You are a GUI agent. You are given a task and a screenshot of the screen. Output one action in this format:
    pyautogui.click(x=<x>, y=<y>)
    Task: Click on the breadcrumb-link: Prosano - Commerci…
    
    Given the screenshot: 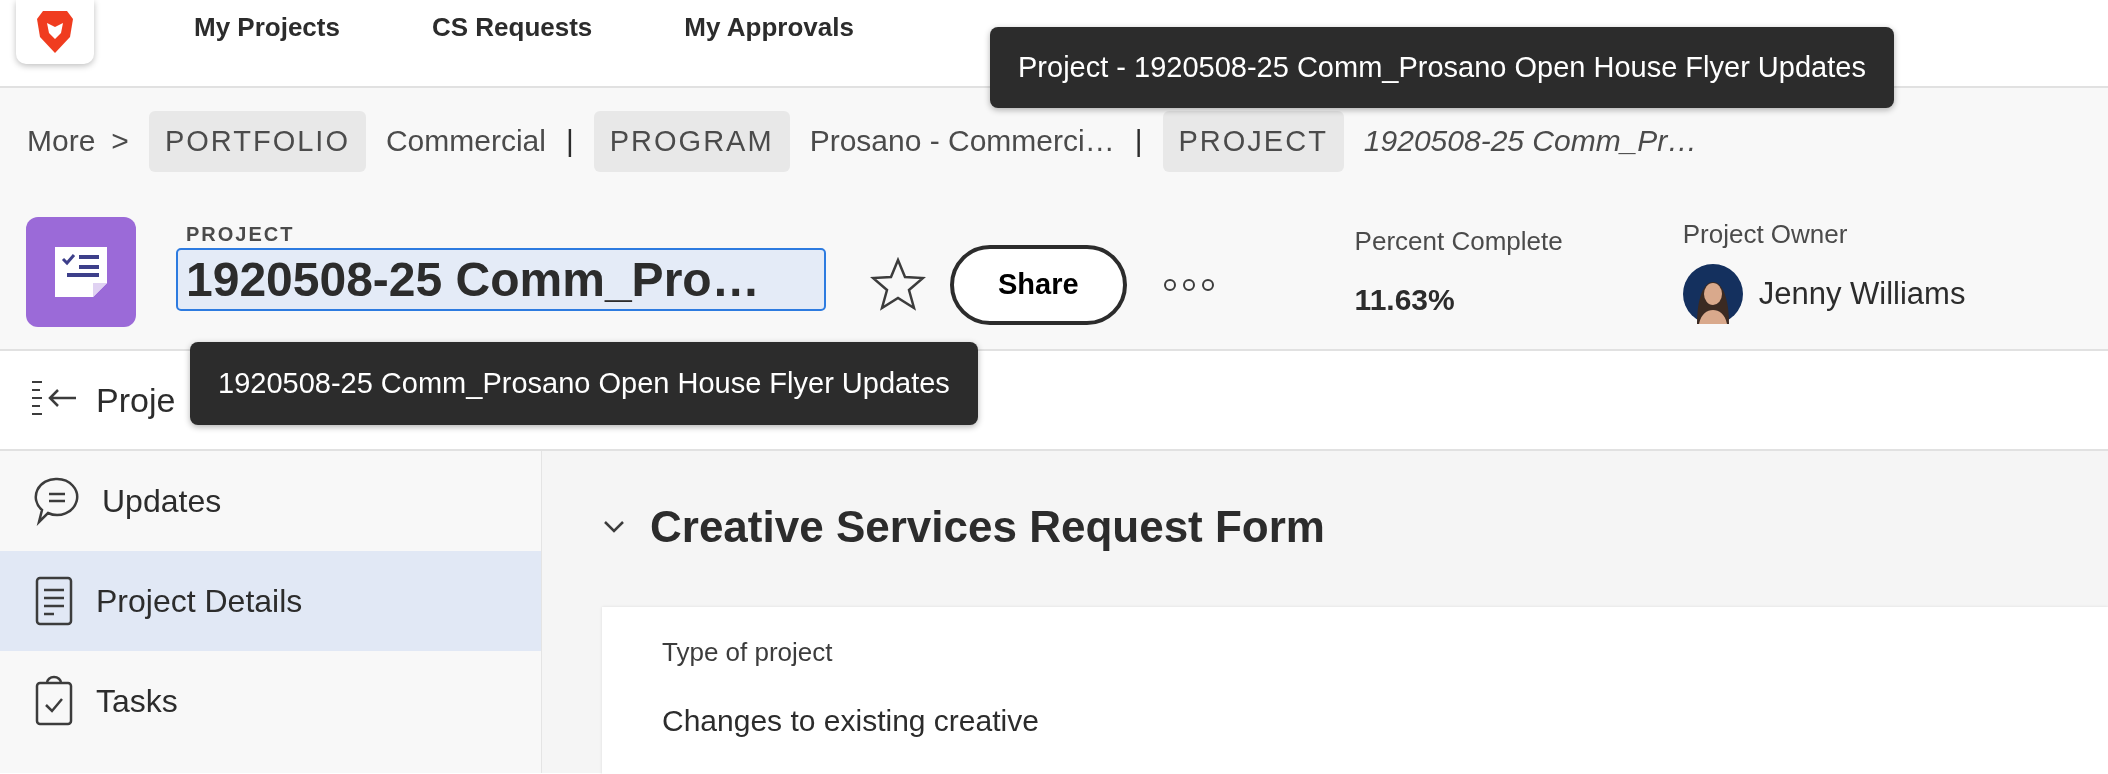 What is the action you would take?
    pyautogui.click(x=962, y=141)
    